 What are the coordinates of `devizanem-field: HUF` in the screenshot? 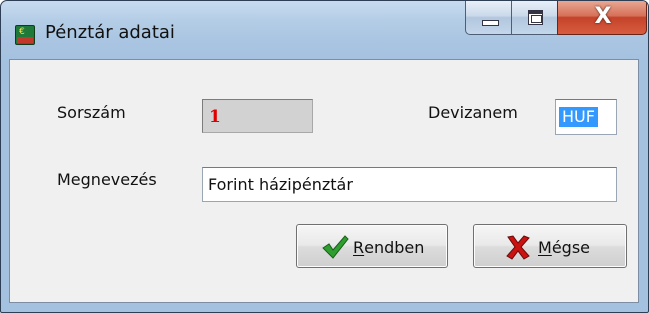 It's located at (586, 117).